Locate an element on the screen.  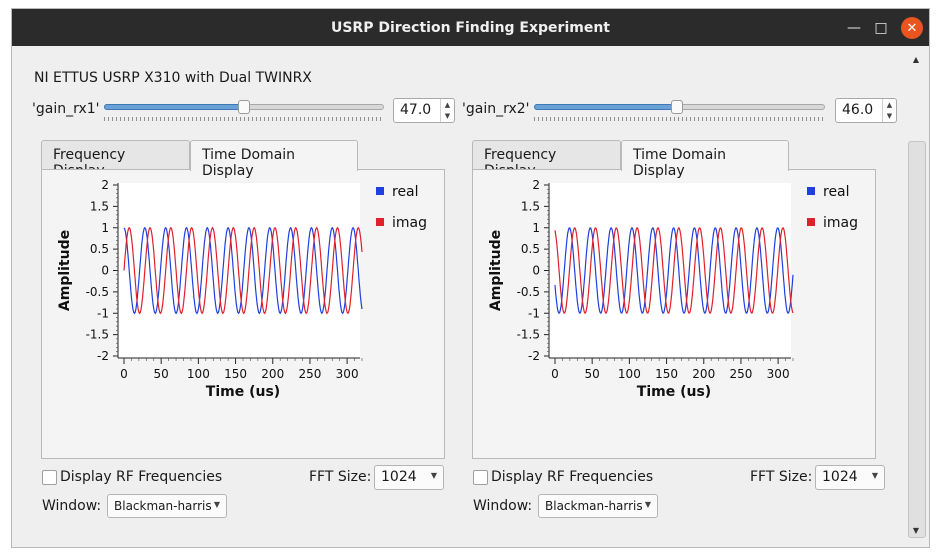
x-tick-label: 250 is located at coordinates (309, 374).